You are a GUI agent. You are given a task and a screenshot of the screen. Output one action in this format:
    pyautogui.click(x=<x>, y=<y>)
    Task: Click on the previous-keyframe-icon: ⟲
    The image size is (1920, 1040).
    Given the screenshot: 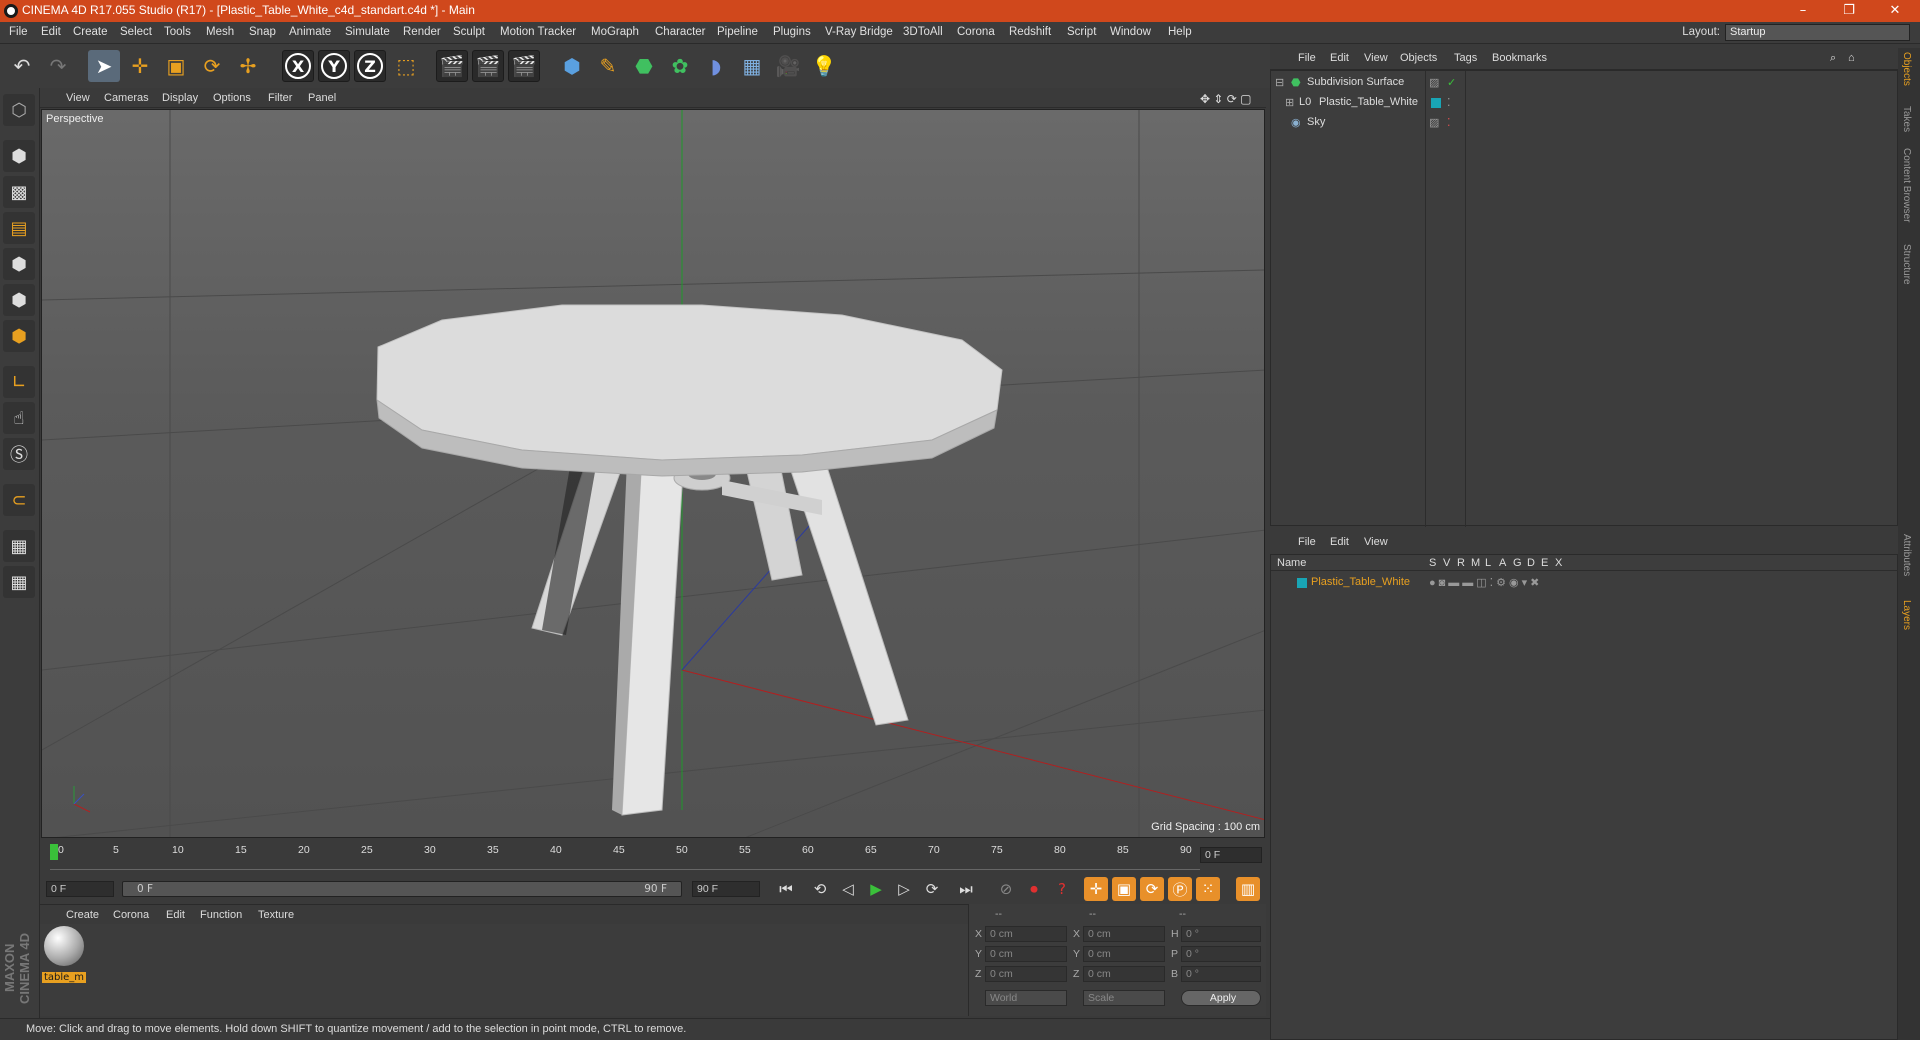 What is the action you would take?
    pyautogui.click(x=820, y=889)
    